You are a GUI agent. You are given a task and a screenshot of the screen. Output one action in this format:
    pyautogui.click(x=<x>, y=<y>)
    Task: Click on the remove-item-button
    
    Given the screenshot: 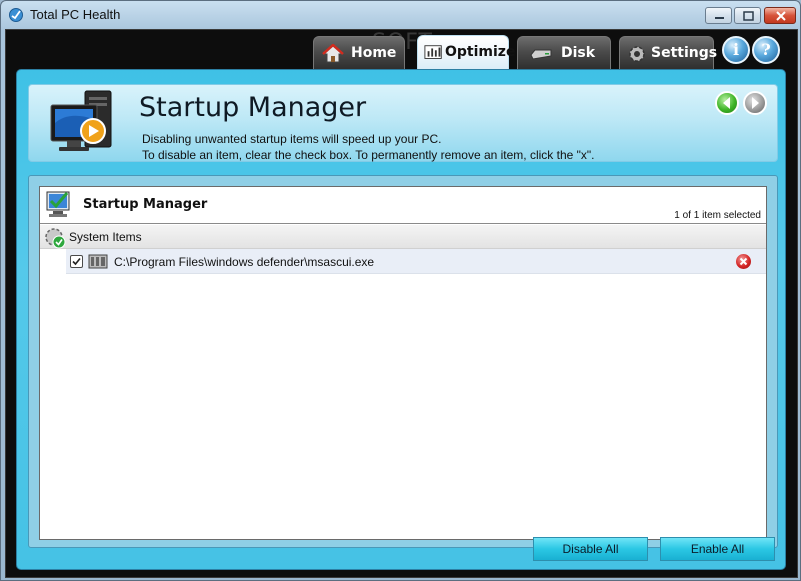 What is the action you would take?
    pyautogui.click(x=743, y=261)
    